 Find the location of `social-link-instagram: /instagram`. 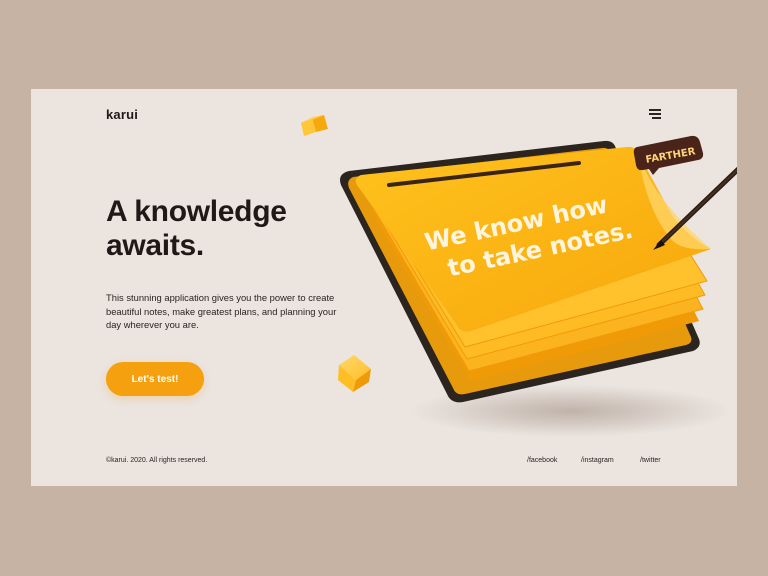

social-link-instagram: /instagram is located at coordinates (597, 460).